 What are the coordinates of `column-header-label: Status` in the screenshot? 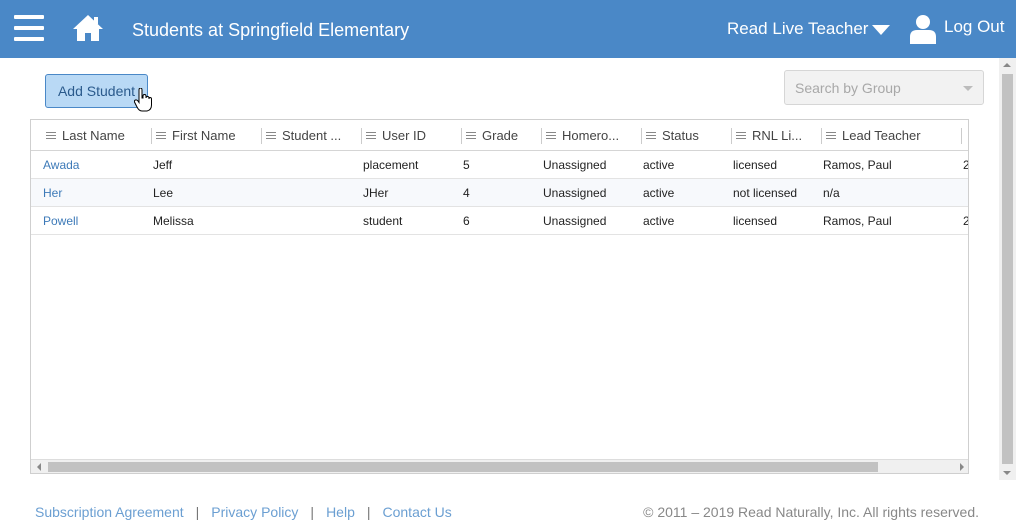 It's located at (680, 135).